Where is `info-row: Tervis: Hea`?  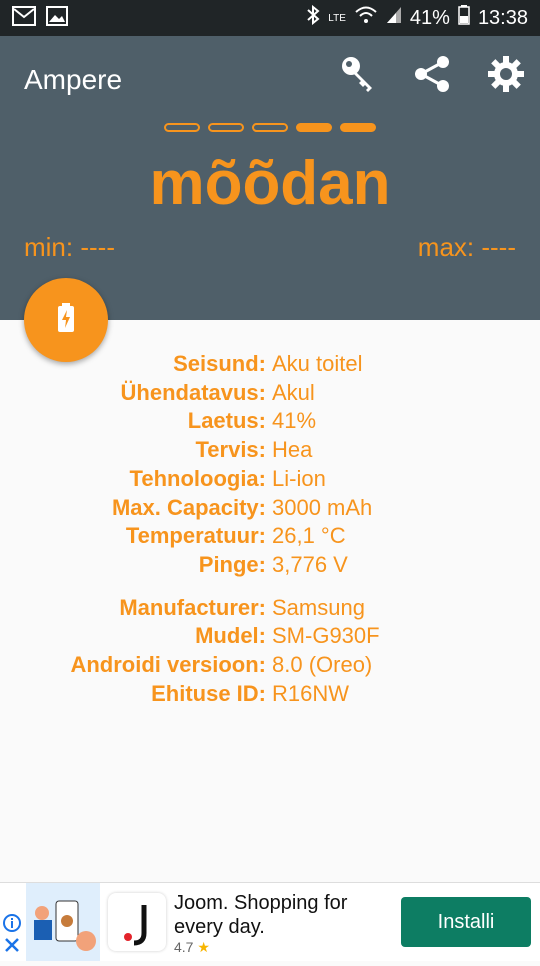
info-row: Tervis: Hea is located at coordinates (270, 450).